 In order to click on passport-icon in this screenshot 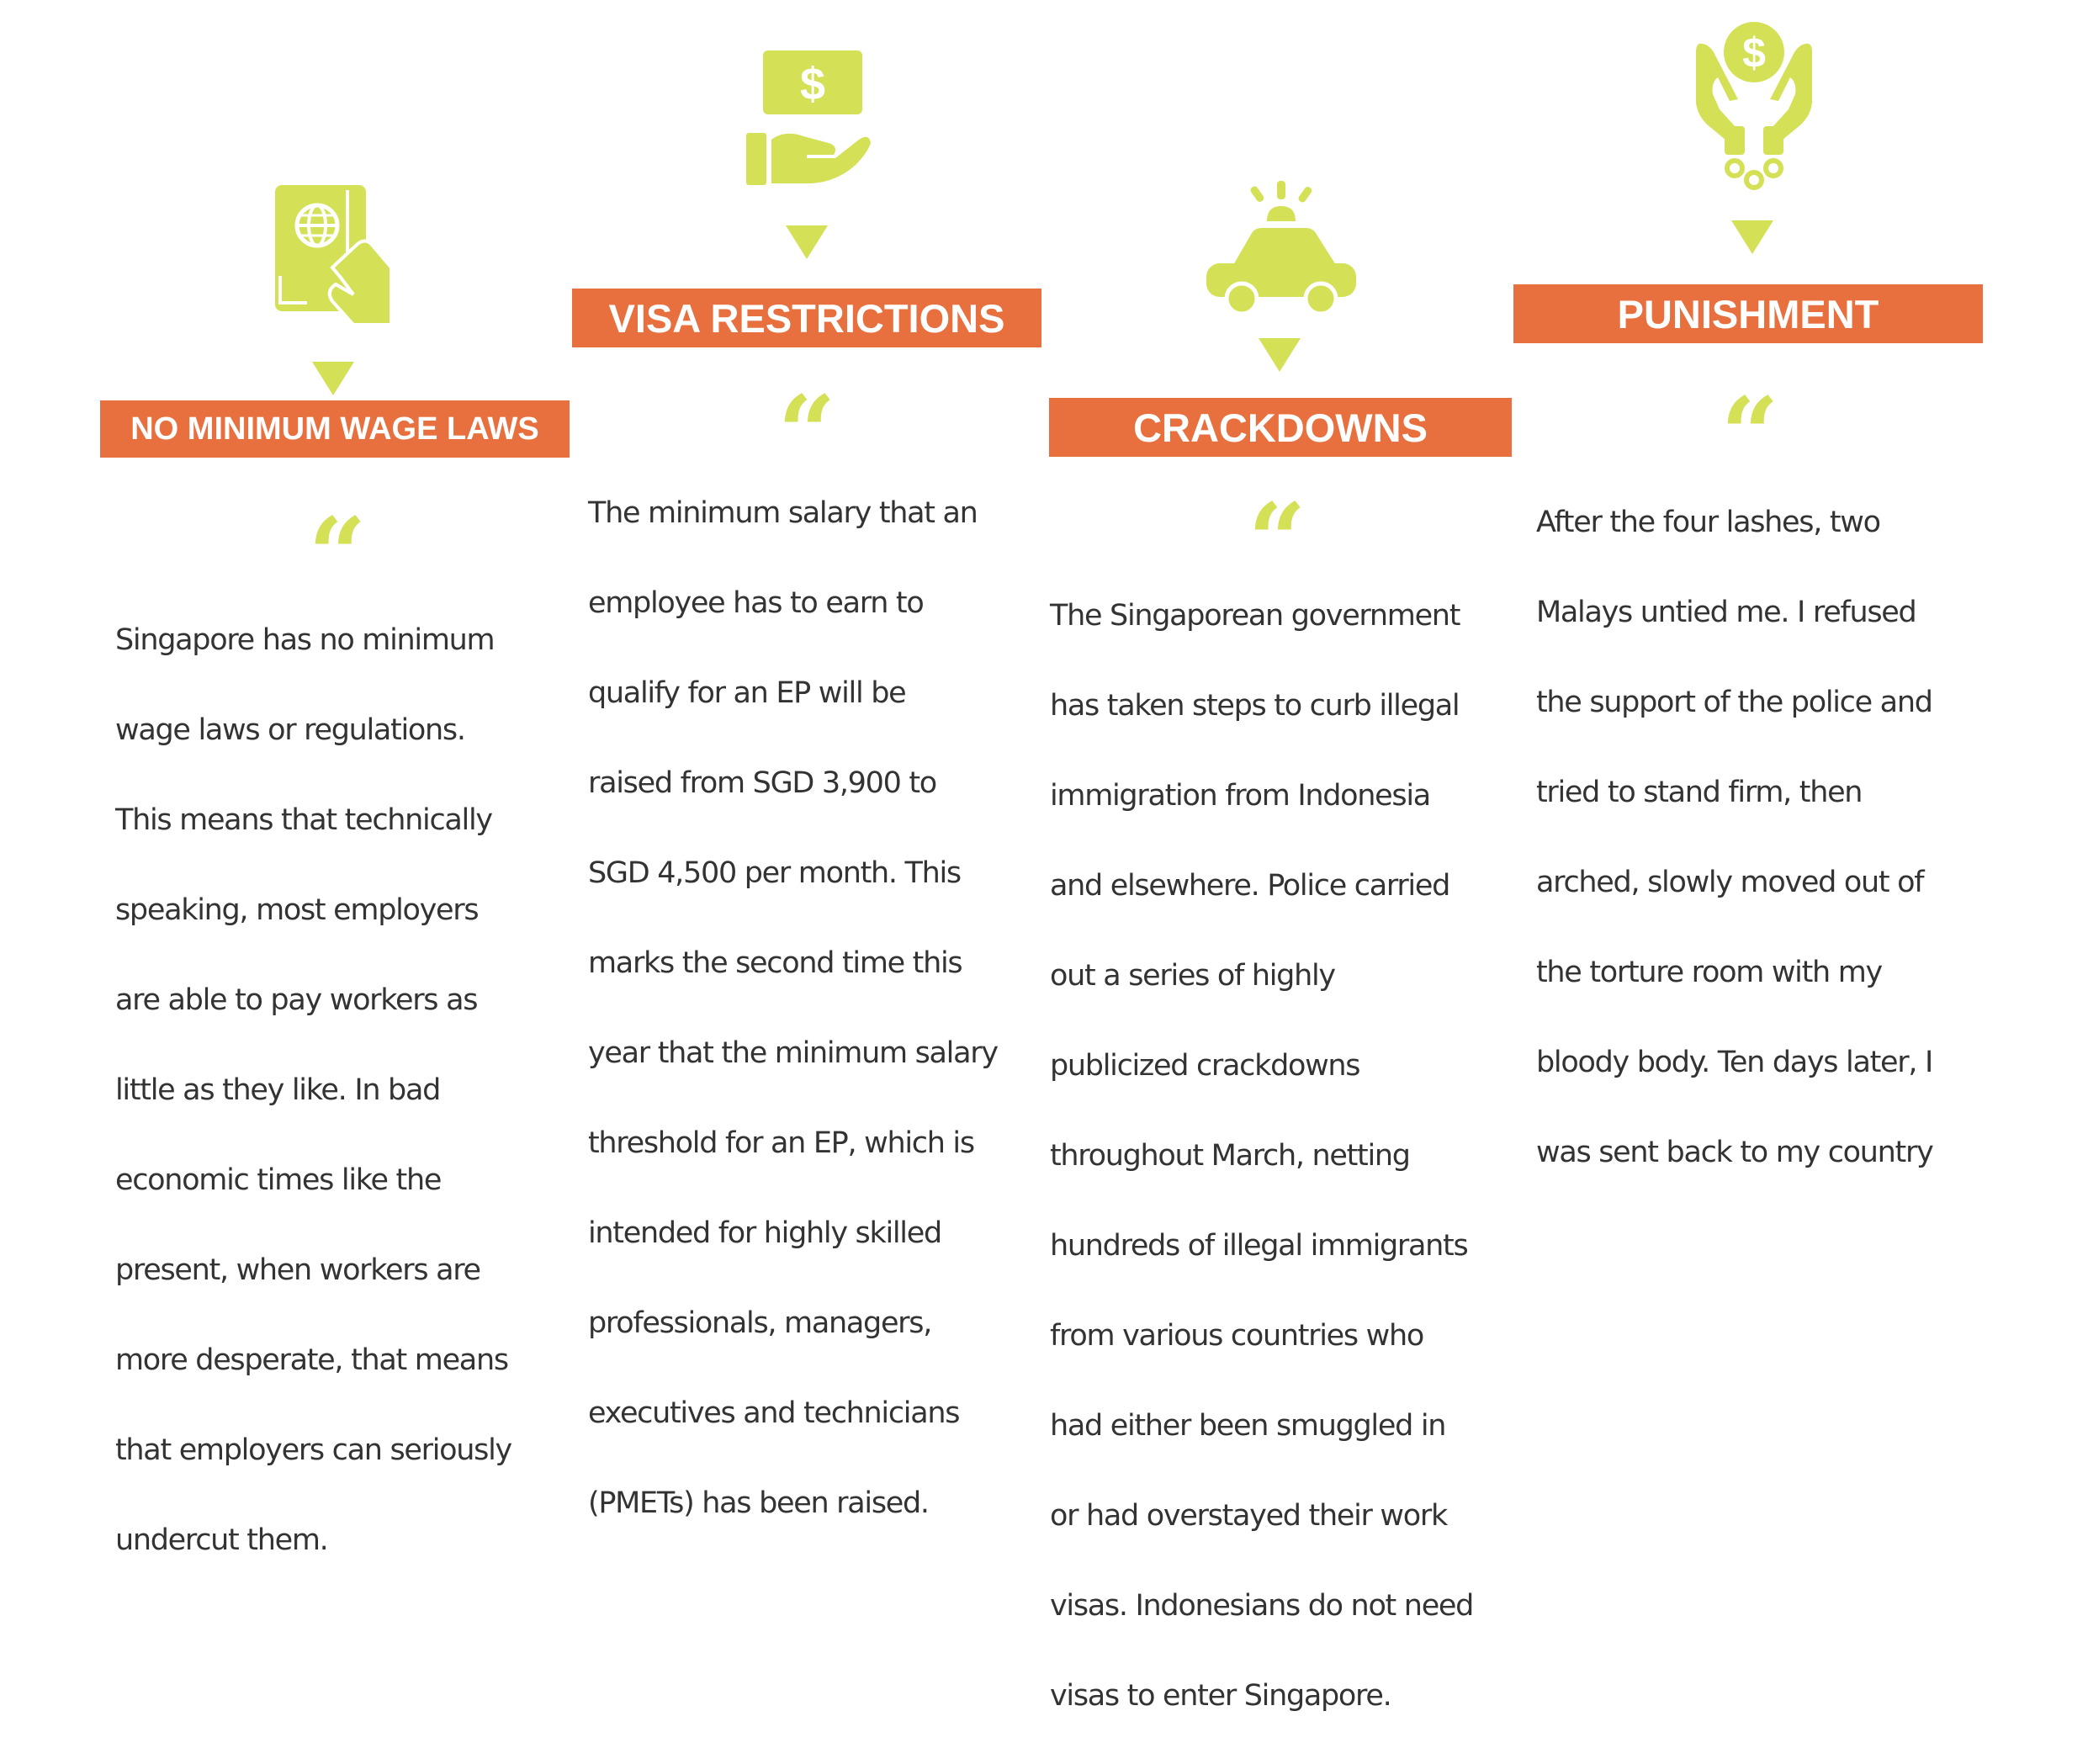, I will do `click(334, 254)`.